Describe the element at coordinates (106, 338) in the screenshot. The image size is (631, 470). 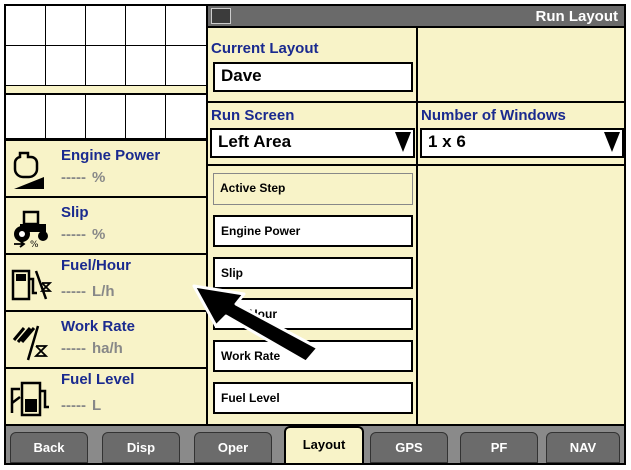
I see `readout-work-rate: Work Rate ----- ha/h` at that location.